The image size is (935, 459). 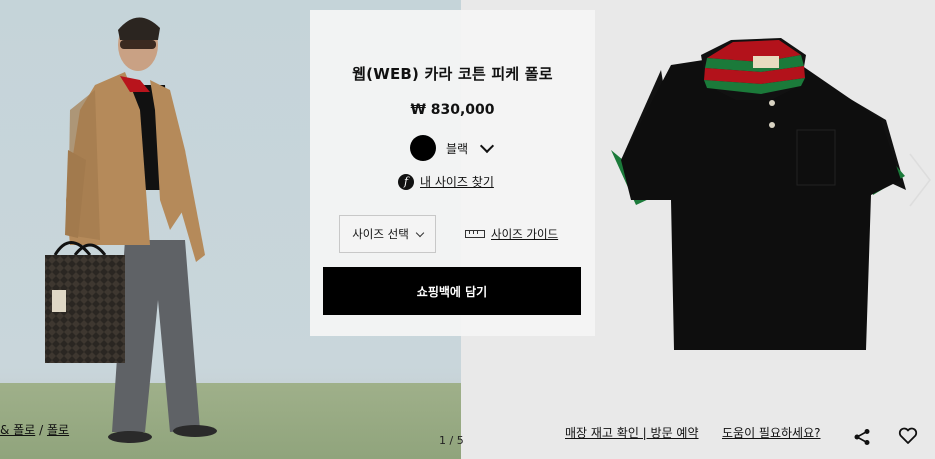 What do you see at coordinates (423, 148) in the screenshot?
I see `color-swatch` at bounding box center [423, 148].